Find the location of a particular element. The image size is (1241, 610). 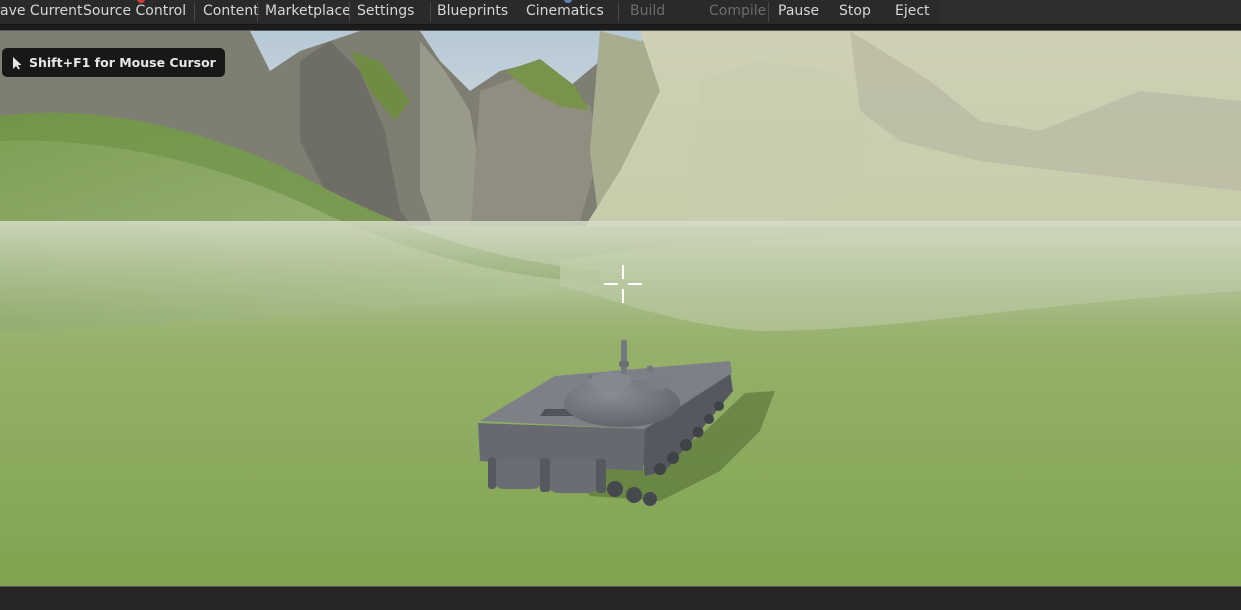

bottom-panel-bar is located at coordinates (620, 598).